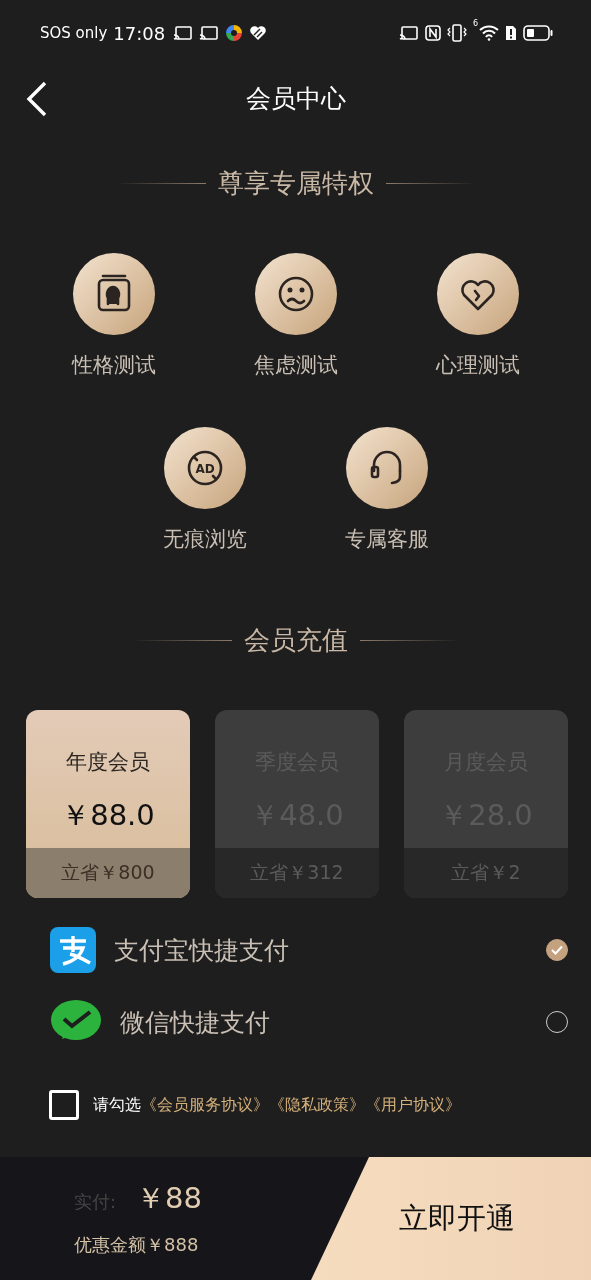  Describe the element at coordinates (295, 98) in the screenshot. I see `page-title: 会员中心` at that location.